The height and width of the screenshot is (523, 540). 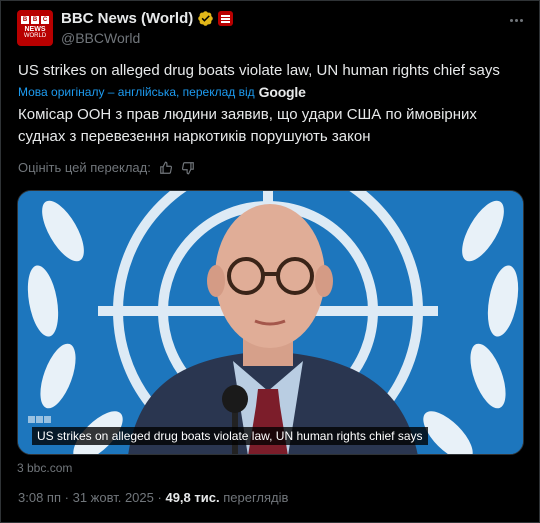 I want to click on avatar: BBC NEWS WORLD, so click(x=35, y=28).